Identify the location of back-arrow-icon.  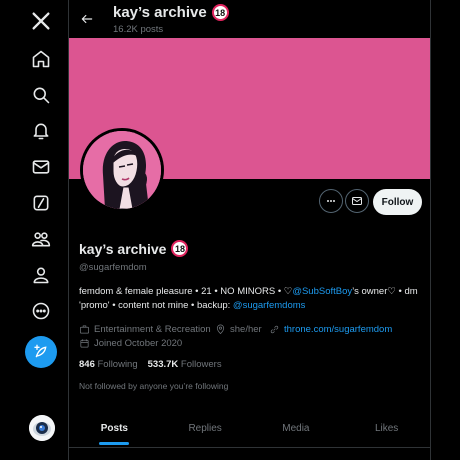
(87, 19).